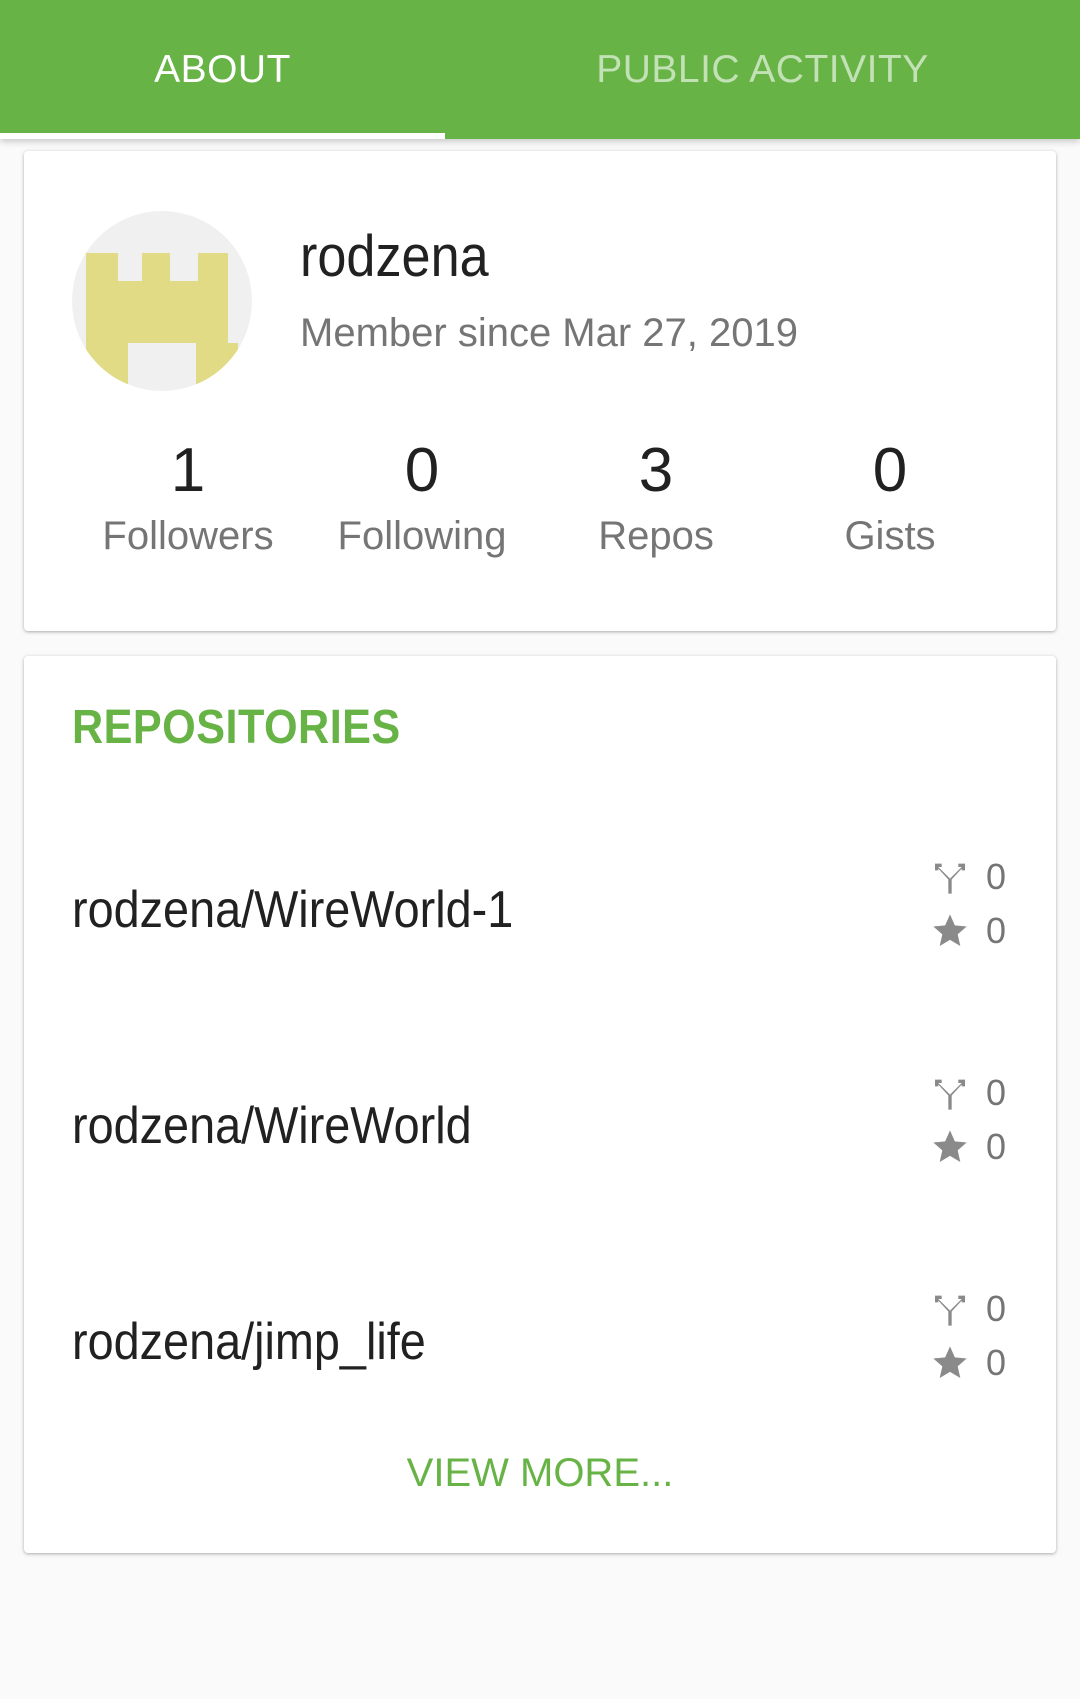 The width and height of the screenshot is (1080, 1699). I want to click on stat-value: 3, so click(656, 470).